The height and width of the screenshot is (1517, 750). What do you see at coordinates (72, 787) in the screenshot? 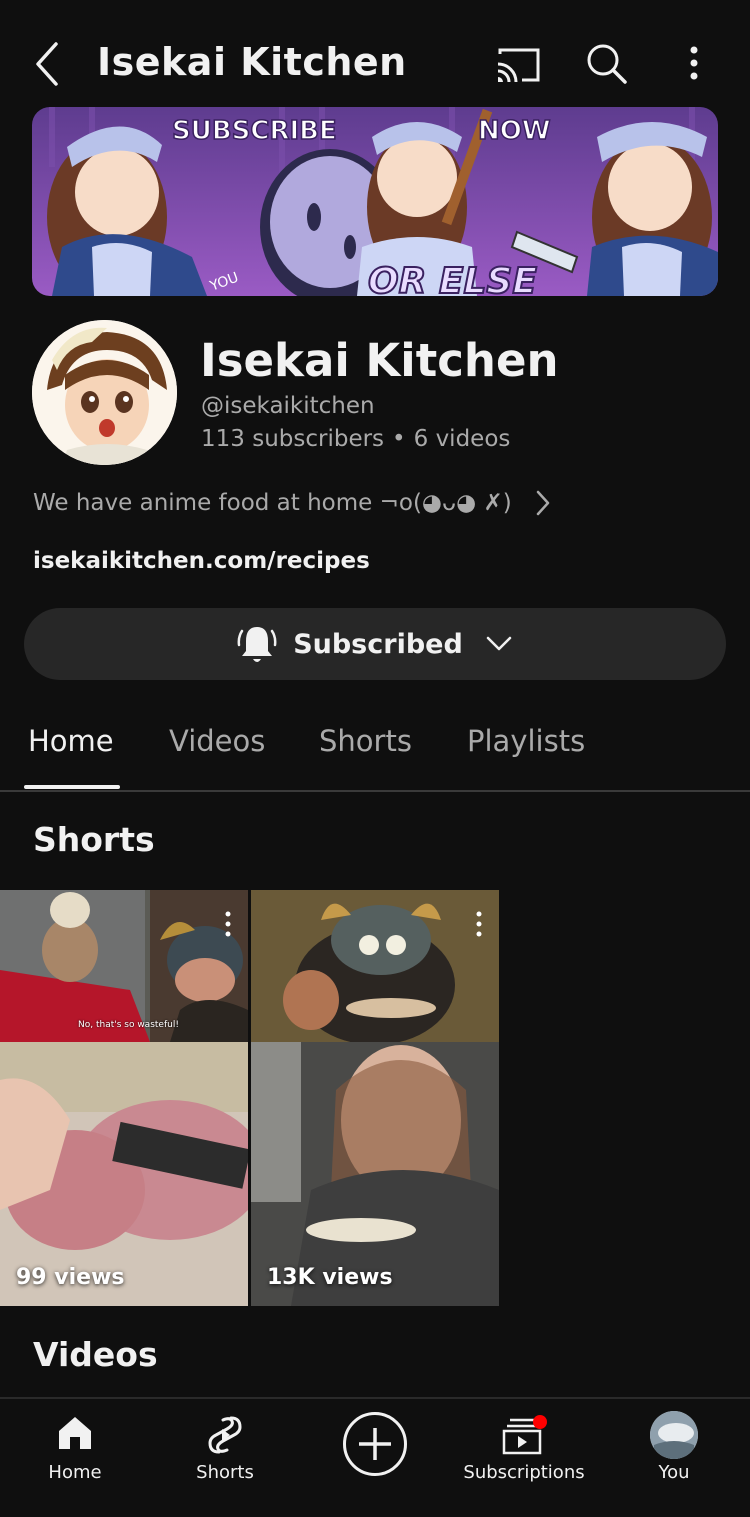
I see `active-tab-indicator` at bounding box center [72, 787].